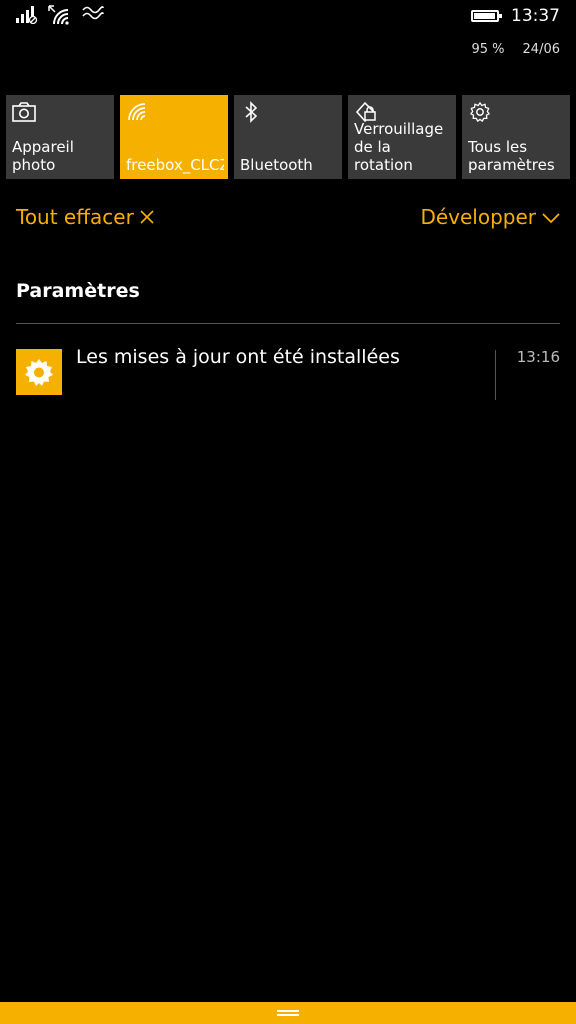 Image resolution: width=576 pixels, height=1024 pixels. I want to click on expand-label: Développer, so click(478, 217).